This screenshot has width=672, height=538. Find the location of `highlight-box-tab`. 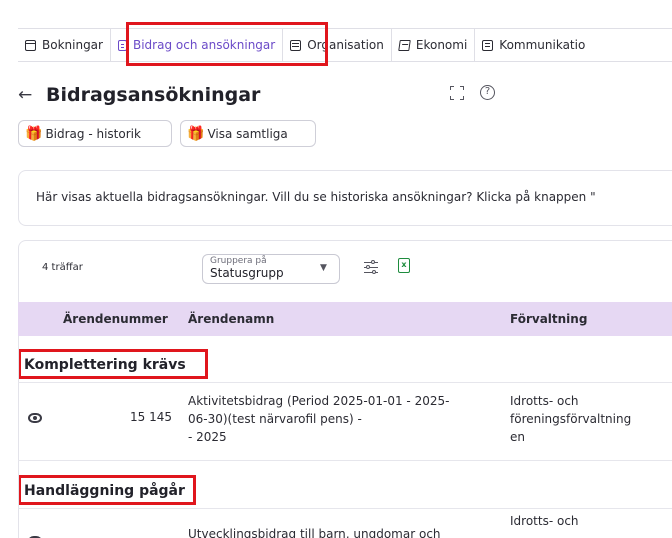

highlight-box-tab is located at coordinates (227, 44).